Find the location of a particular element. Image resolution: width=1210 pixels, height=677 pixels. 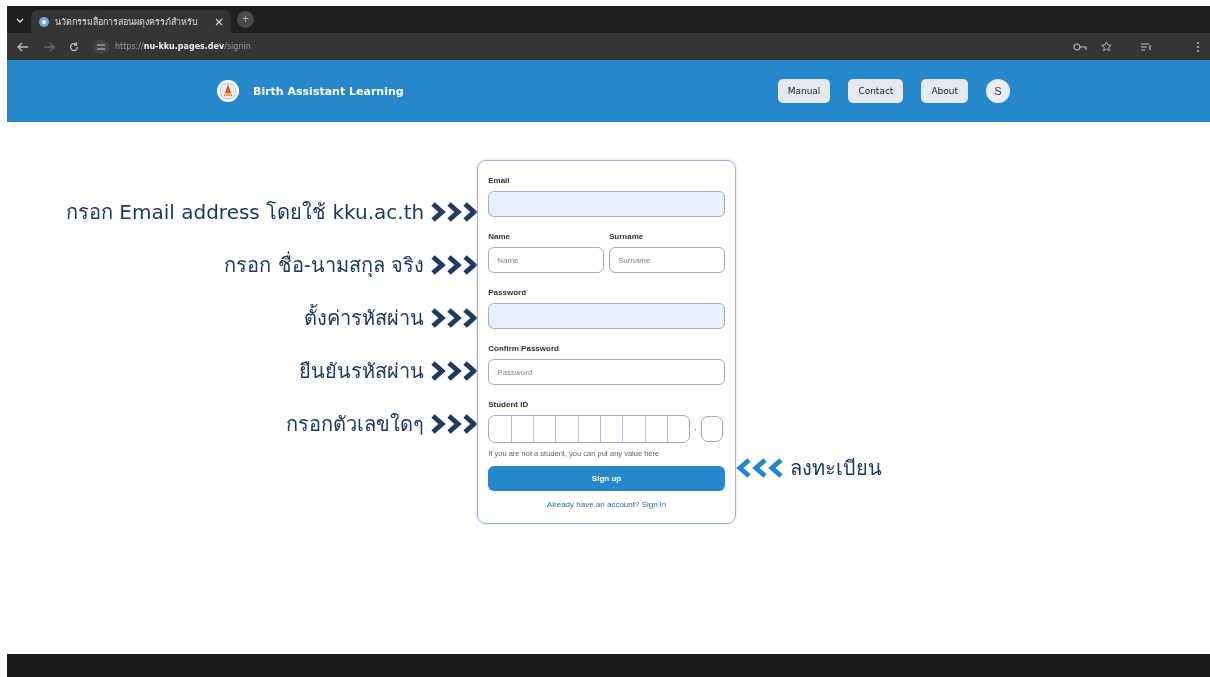

close-icon is located at coordinates (219, 21).